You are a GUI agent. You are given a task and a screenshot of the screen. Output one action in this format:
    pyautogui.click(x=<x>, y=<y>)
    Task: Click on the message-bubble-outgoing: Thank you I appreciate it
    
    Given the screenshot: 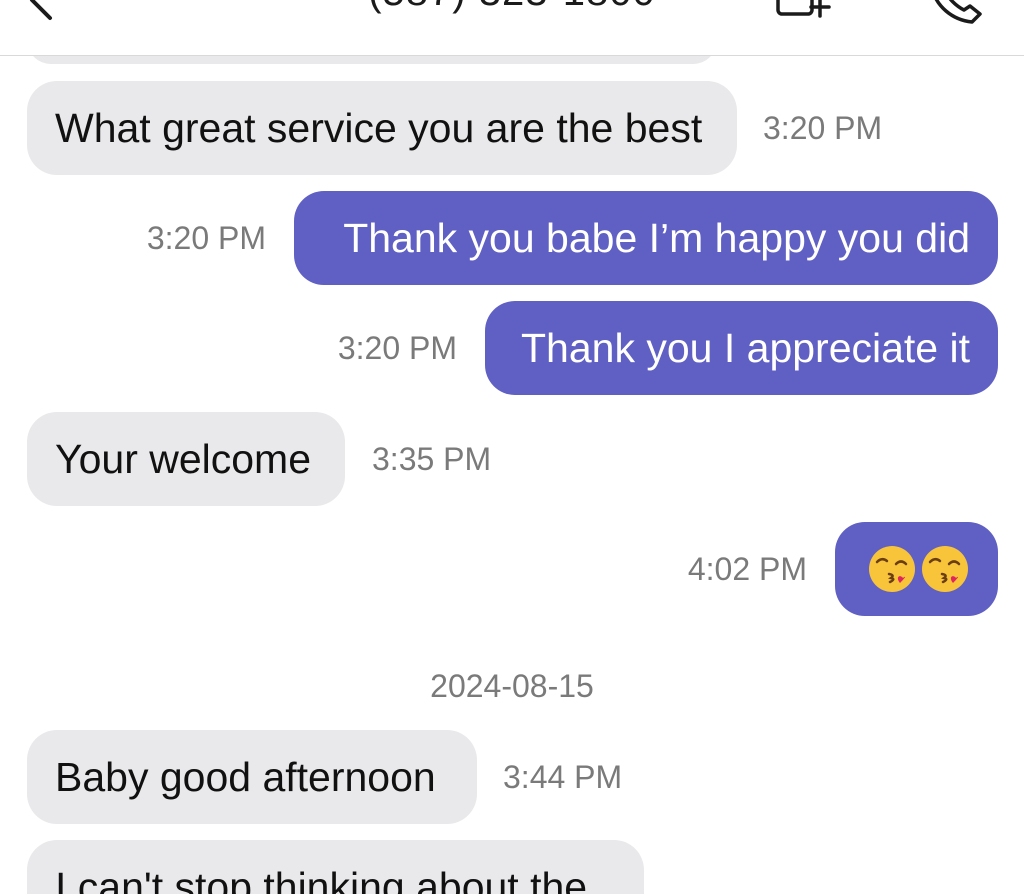 What is the action you would take?
    pyautogui.click(x=741, y=348)
    